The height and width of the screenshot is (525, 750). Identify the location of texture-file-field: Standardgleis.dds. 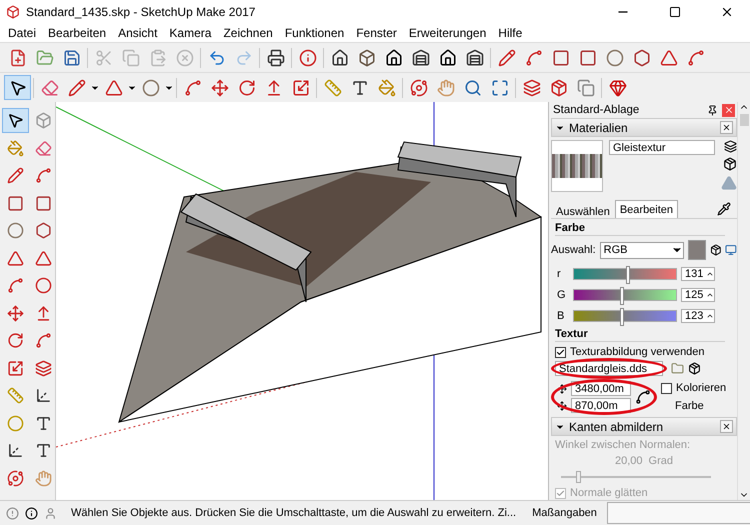
(609, 368).